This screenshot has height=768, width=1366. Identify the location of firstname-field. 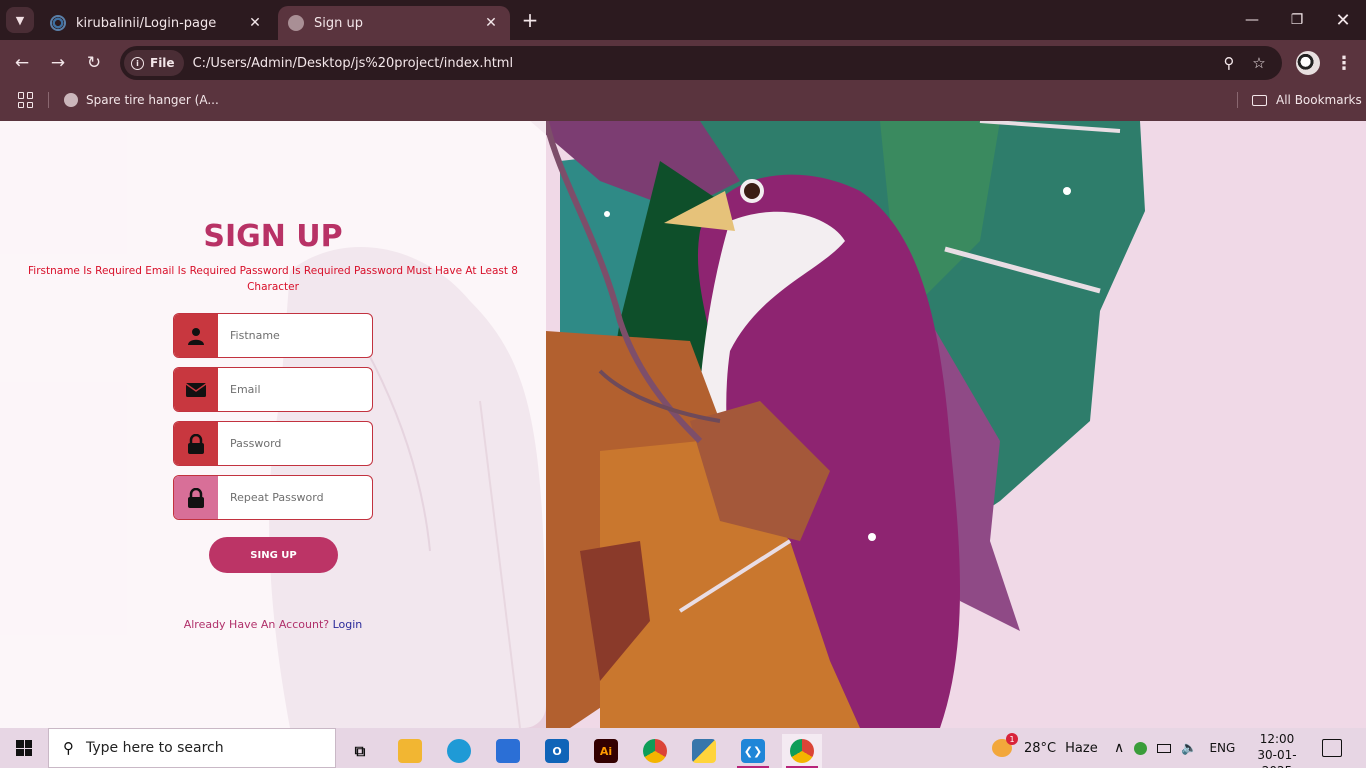
(273, 335).